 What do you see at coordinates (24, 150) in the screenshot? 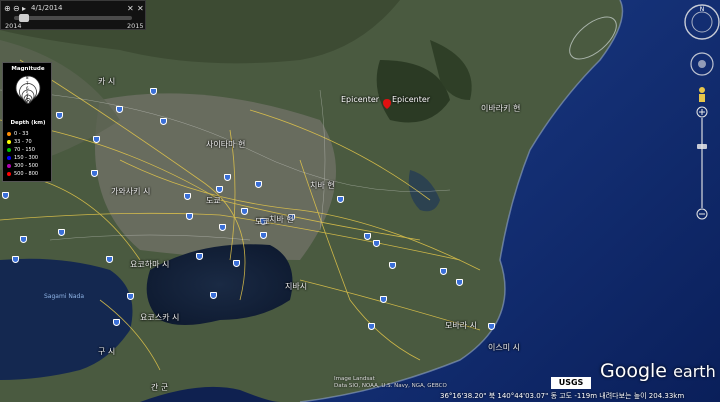
I see `depth-range-label: 70 - 150` at bounding box center [24, 150].